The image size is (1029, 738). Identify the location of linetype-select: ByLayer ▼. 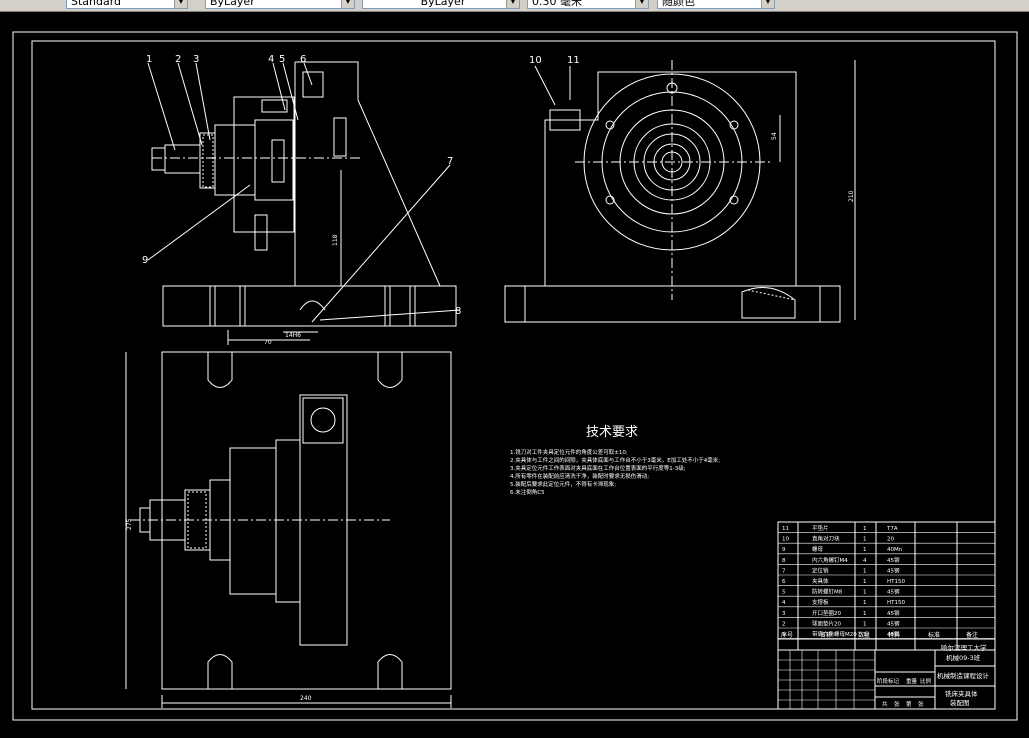
(441, 4).